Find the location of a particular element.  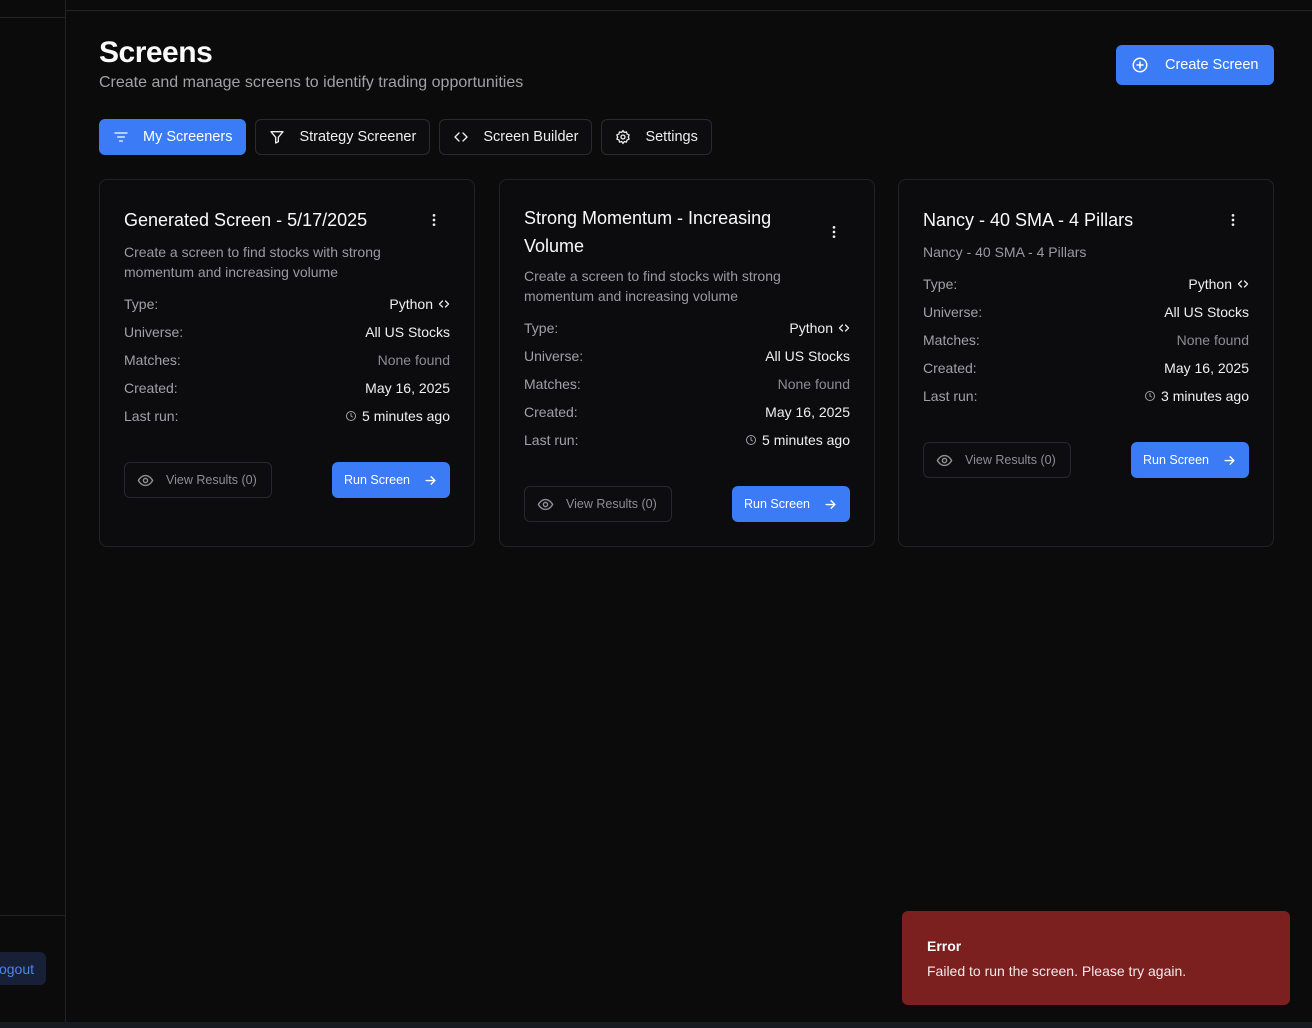

tab-screen-builder: Screen Builder is located at coordinates (516, 137).